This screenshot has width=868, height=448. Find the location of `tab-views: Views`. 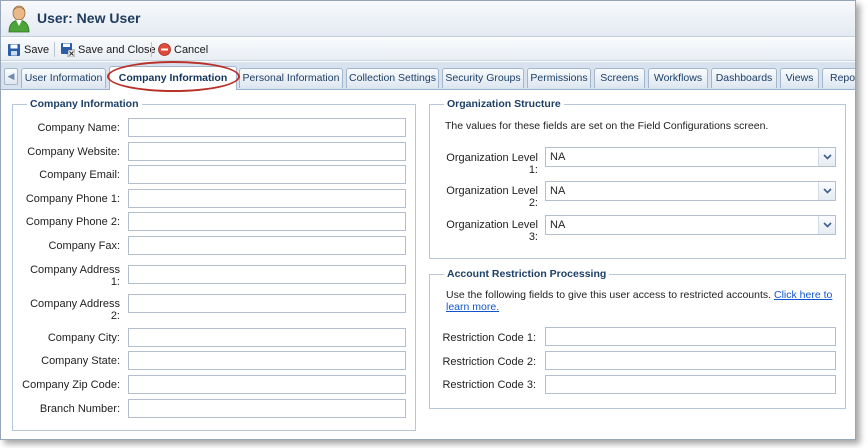

tab-views: Views is located at coordinates (799, 78).